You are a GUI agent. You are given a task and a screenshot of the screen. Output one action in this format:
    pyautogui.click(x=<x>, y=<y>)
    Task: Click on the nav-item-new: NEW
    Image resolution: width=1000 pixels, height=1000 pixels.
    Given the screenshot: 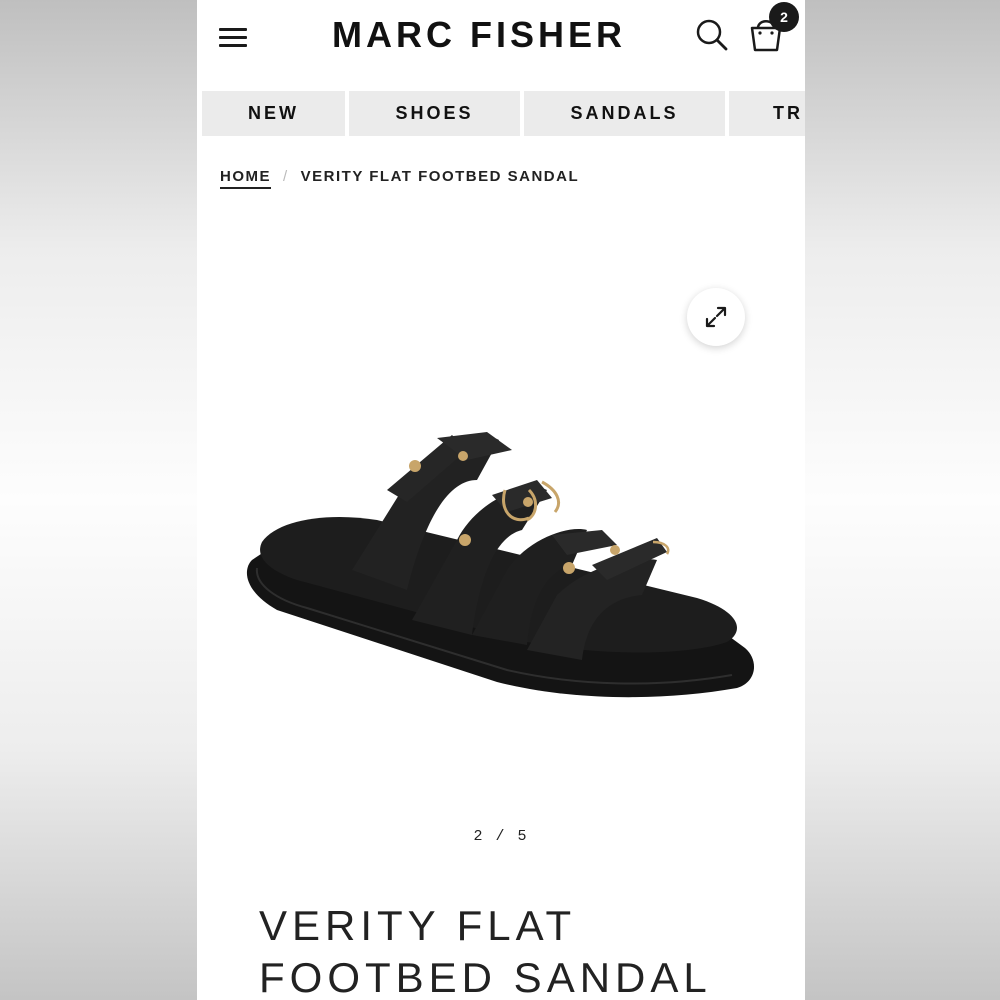 What is the action you would take?
    pyautogui.click(x=273, y=113)
    